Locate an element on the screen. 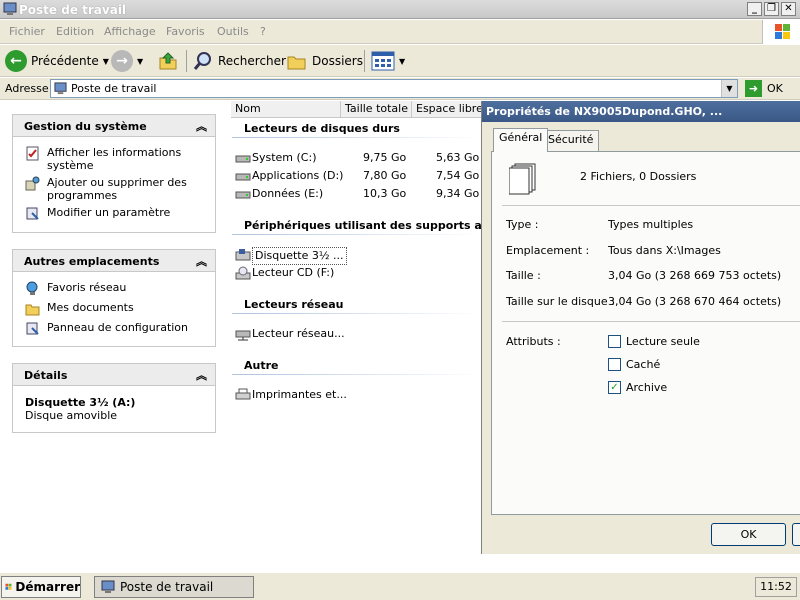 This screenshot has width=800, height=600. checkbox-archive-label: Archive is located at coordinates (646, 387).